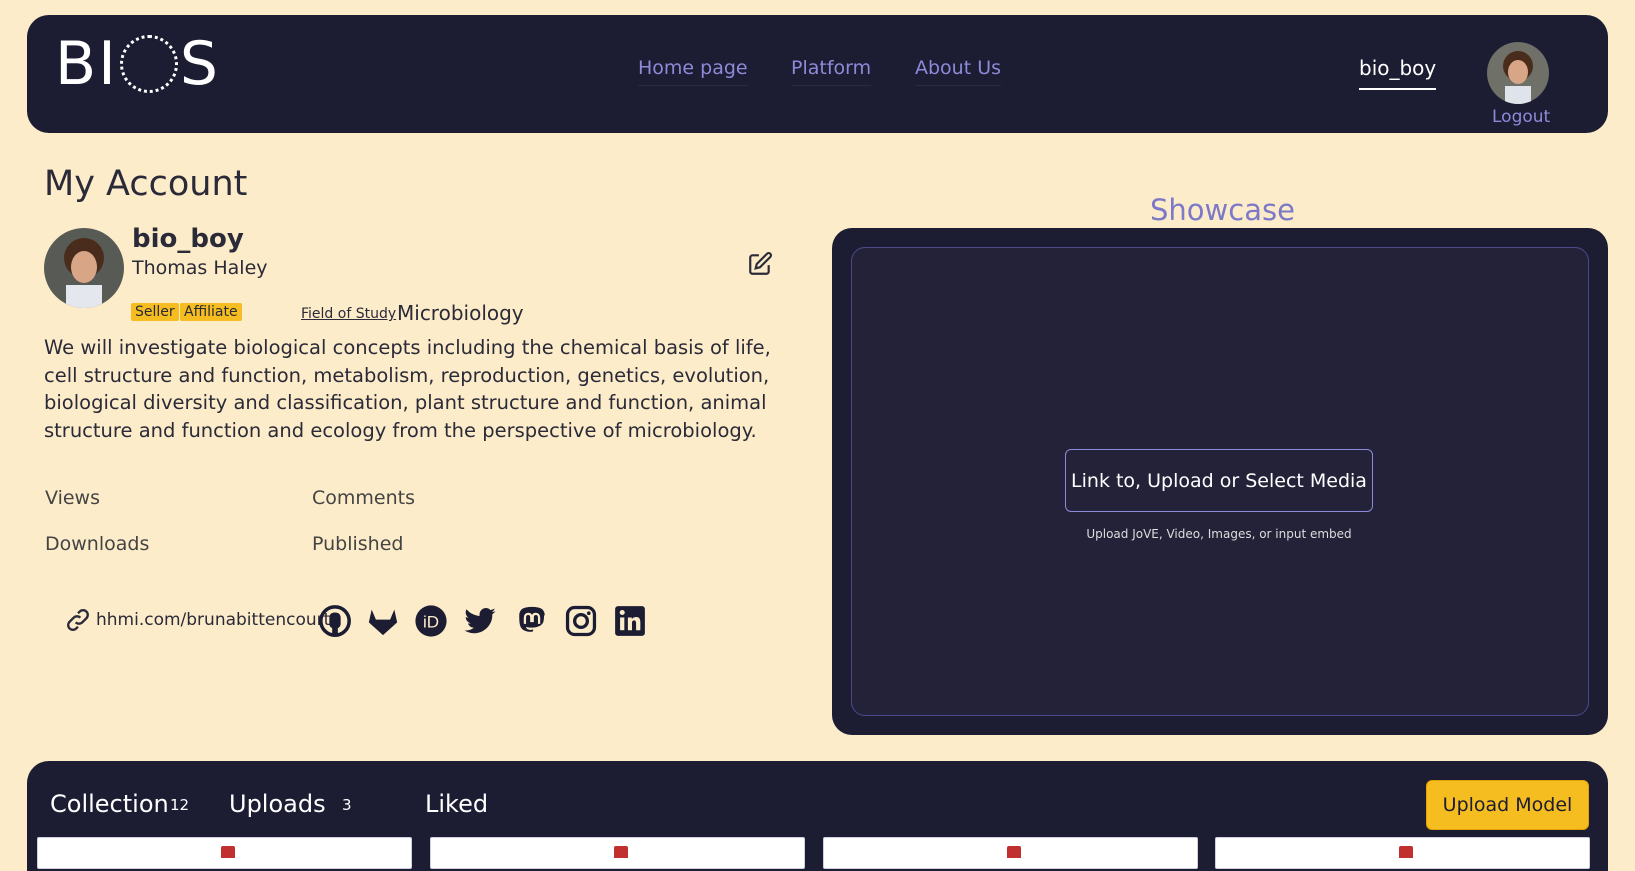 The image size is (1635, 871). I want to click on nav-platform: Platform, so click(831, 71).